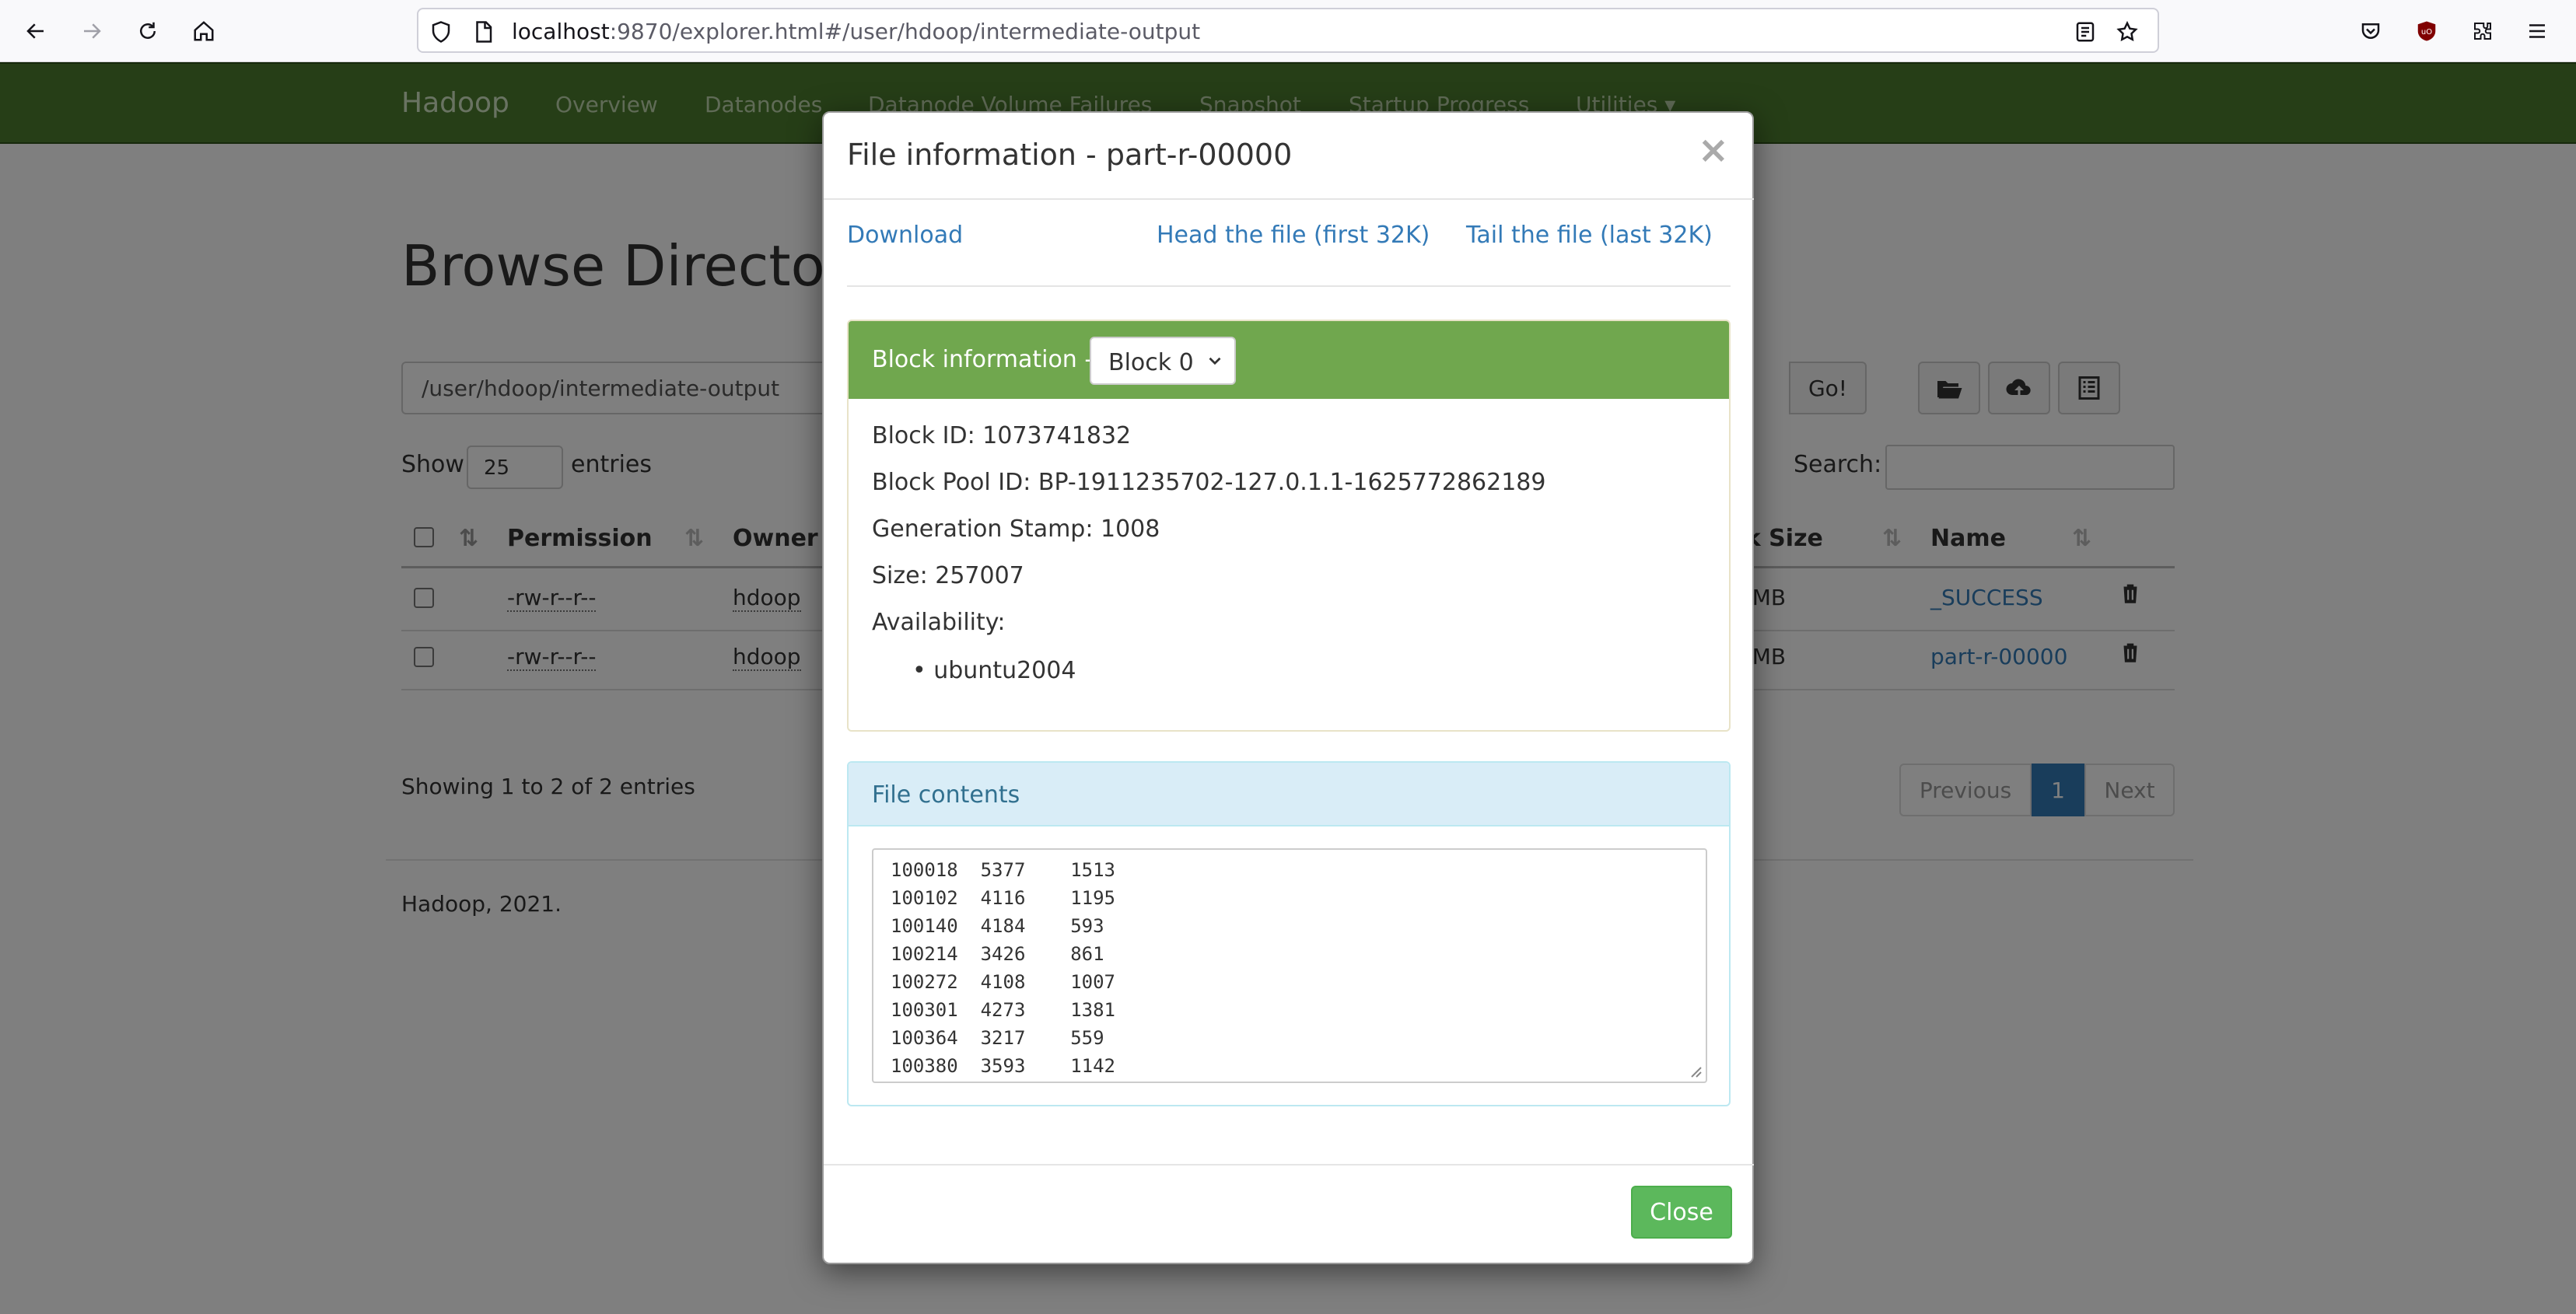  What do you see at coordinates (2483, 31) in the screenshot?
I see `extensions-icon` at bounding box center [2483, 31].